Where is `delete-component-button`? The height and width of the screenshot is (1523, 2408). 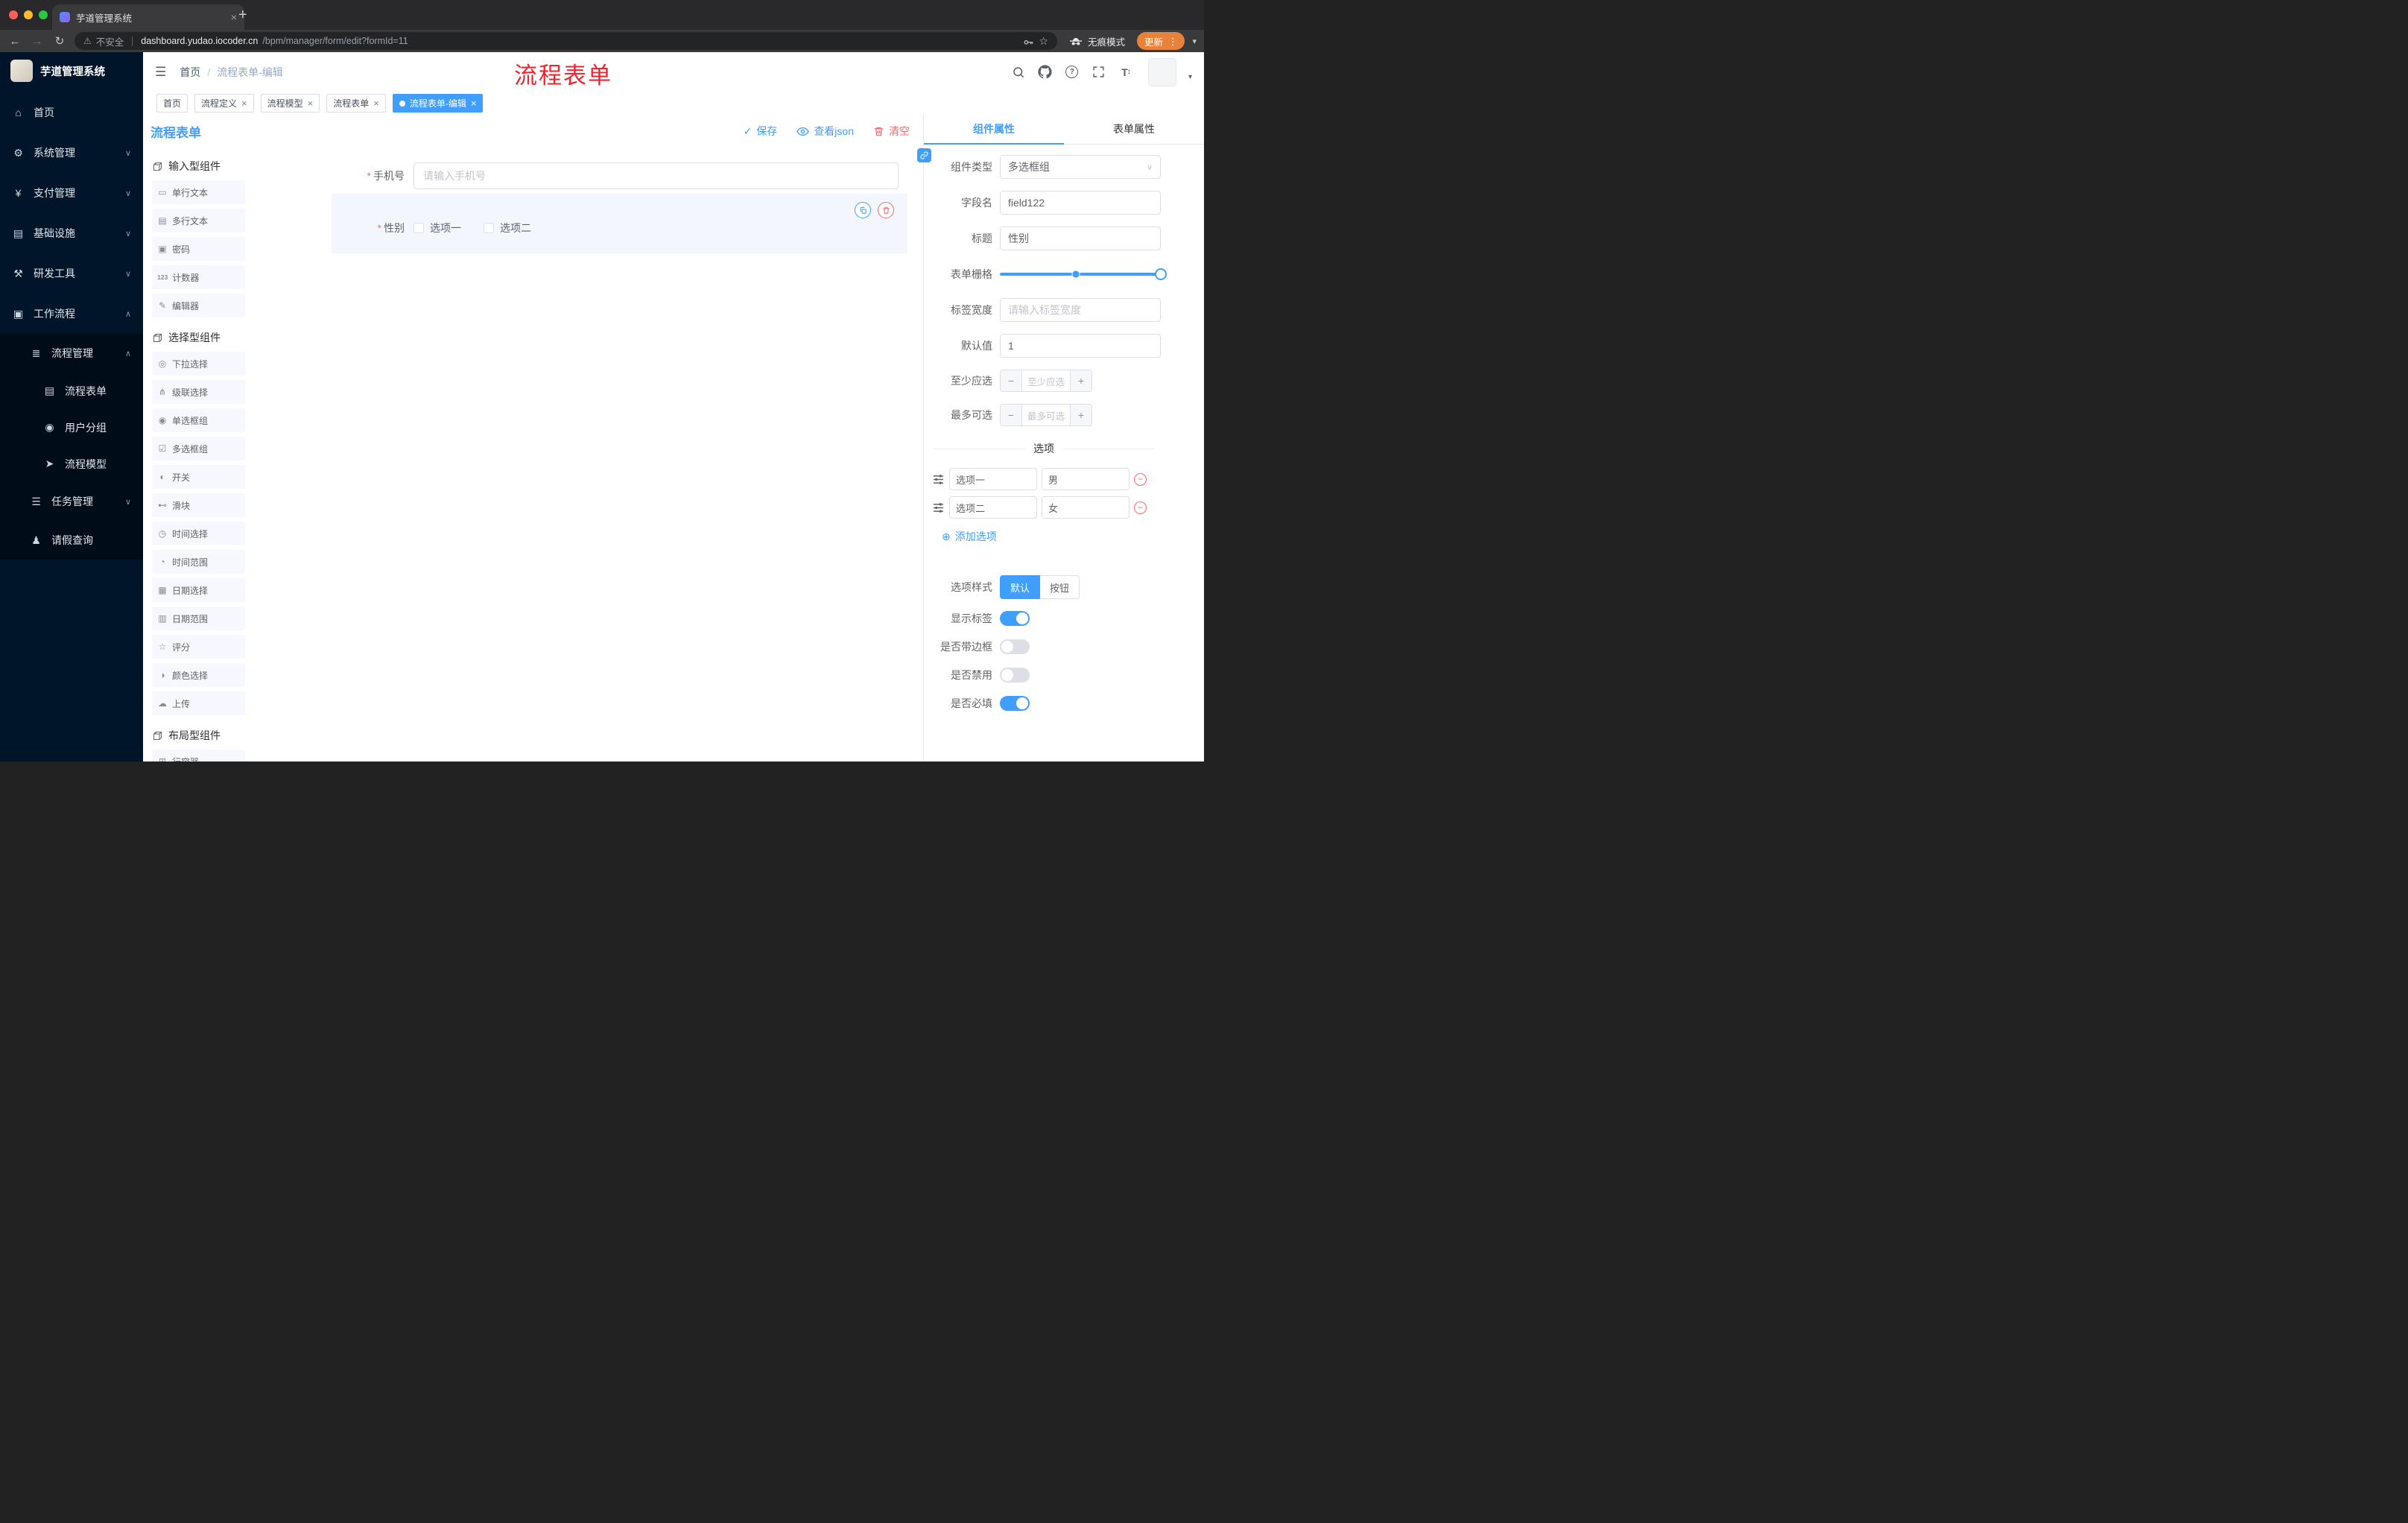
delete-component-button is located at coordinates (886, 210).